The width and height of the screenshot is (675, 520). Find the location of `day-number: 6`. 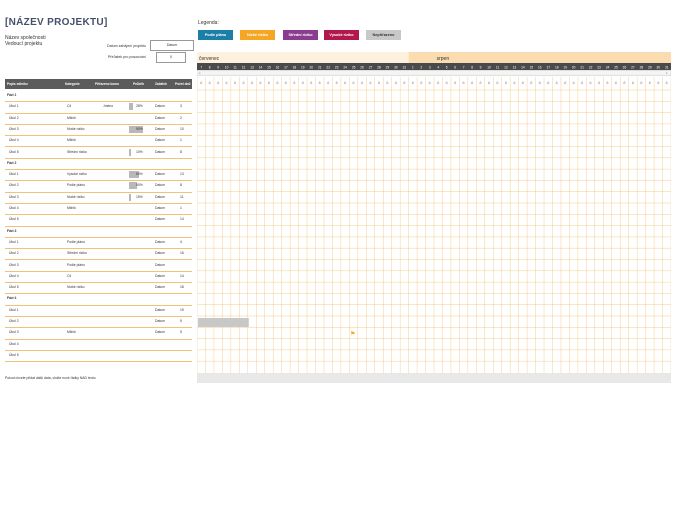

day-number: 6 is located at coordinates (455, 68).